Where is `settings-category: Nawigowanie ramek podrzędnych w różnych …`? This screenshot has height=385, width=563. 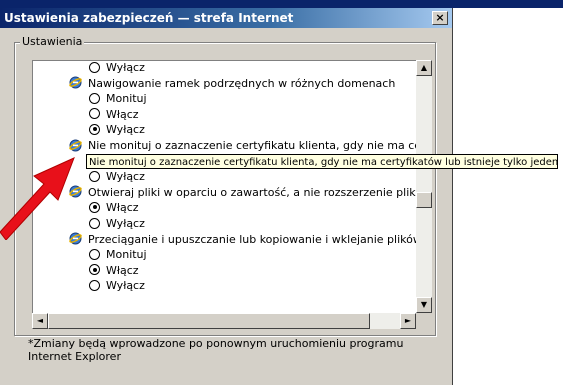 settings-category: Nawigowanie ramek podrzędnych w różnych … is located at coordinates (232, 84).